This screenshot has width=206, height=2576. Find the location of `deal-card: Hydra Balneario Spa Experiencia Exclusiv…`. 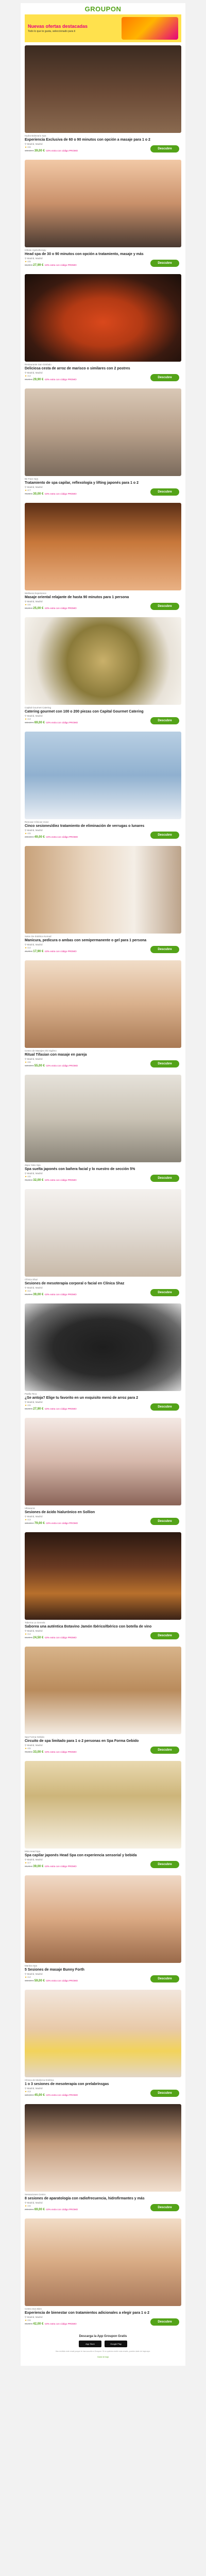

deal-card: Hydra Balneario Spa Experiencia Exclusiv… is located at coordinates (103, 99).